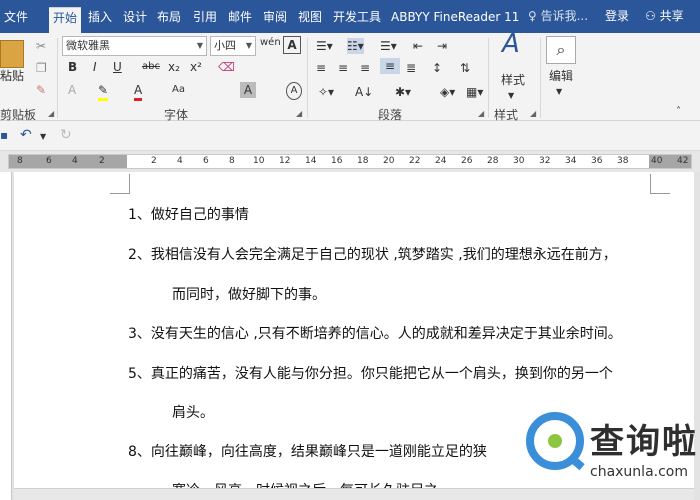 The image size is (700, 500). What do you see at coordinates (154, 161) in the screenshot?
I see `ruler-number: 2` at bounding box center [154, 161].